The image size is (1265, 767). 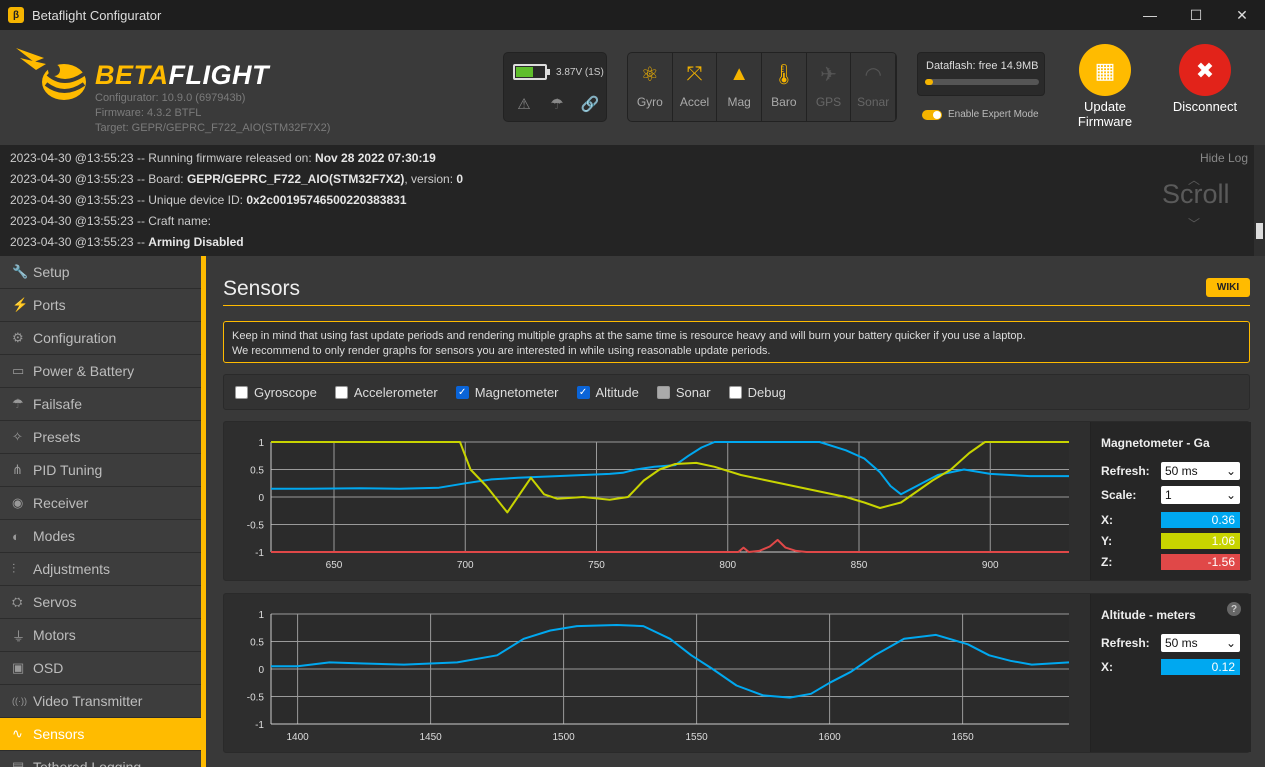 I want to click on sidebar-item-sensors: ∿ Sensors, so click(x=100, y=734).